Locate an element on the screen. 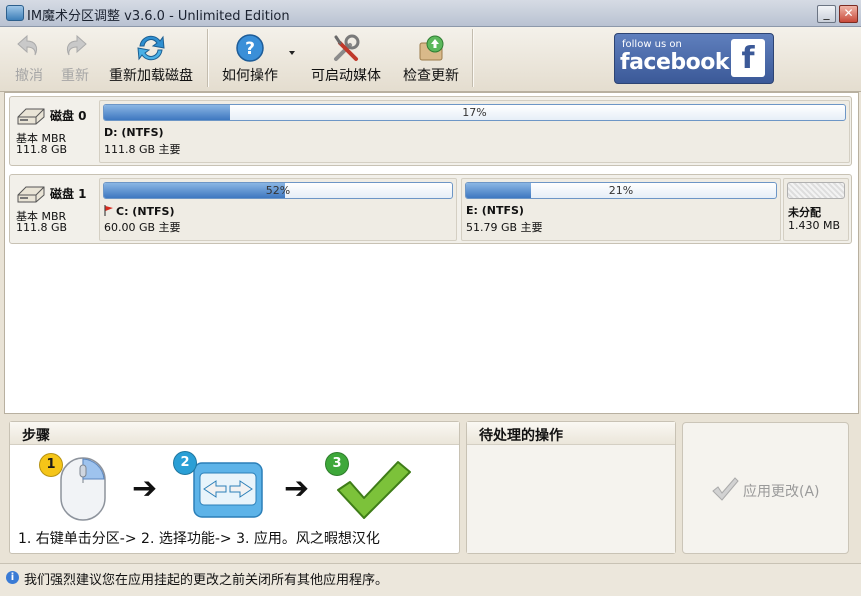  dropdown-arrow-icon is located at coordinates (292, 53).